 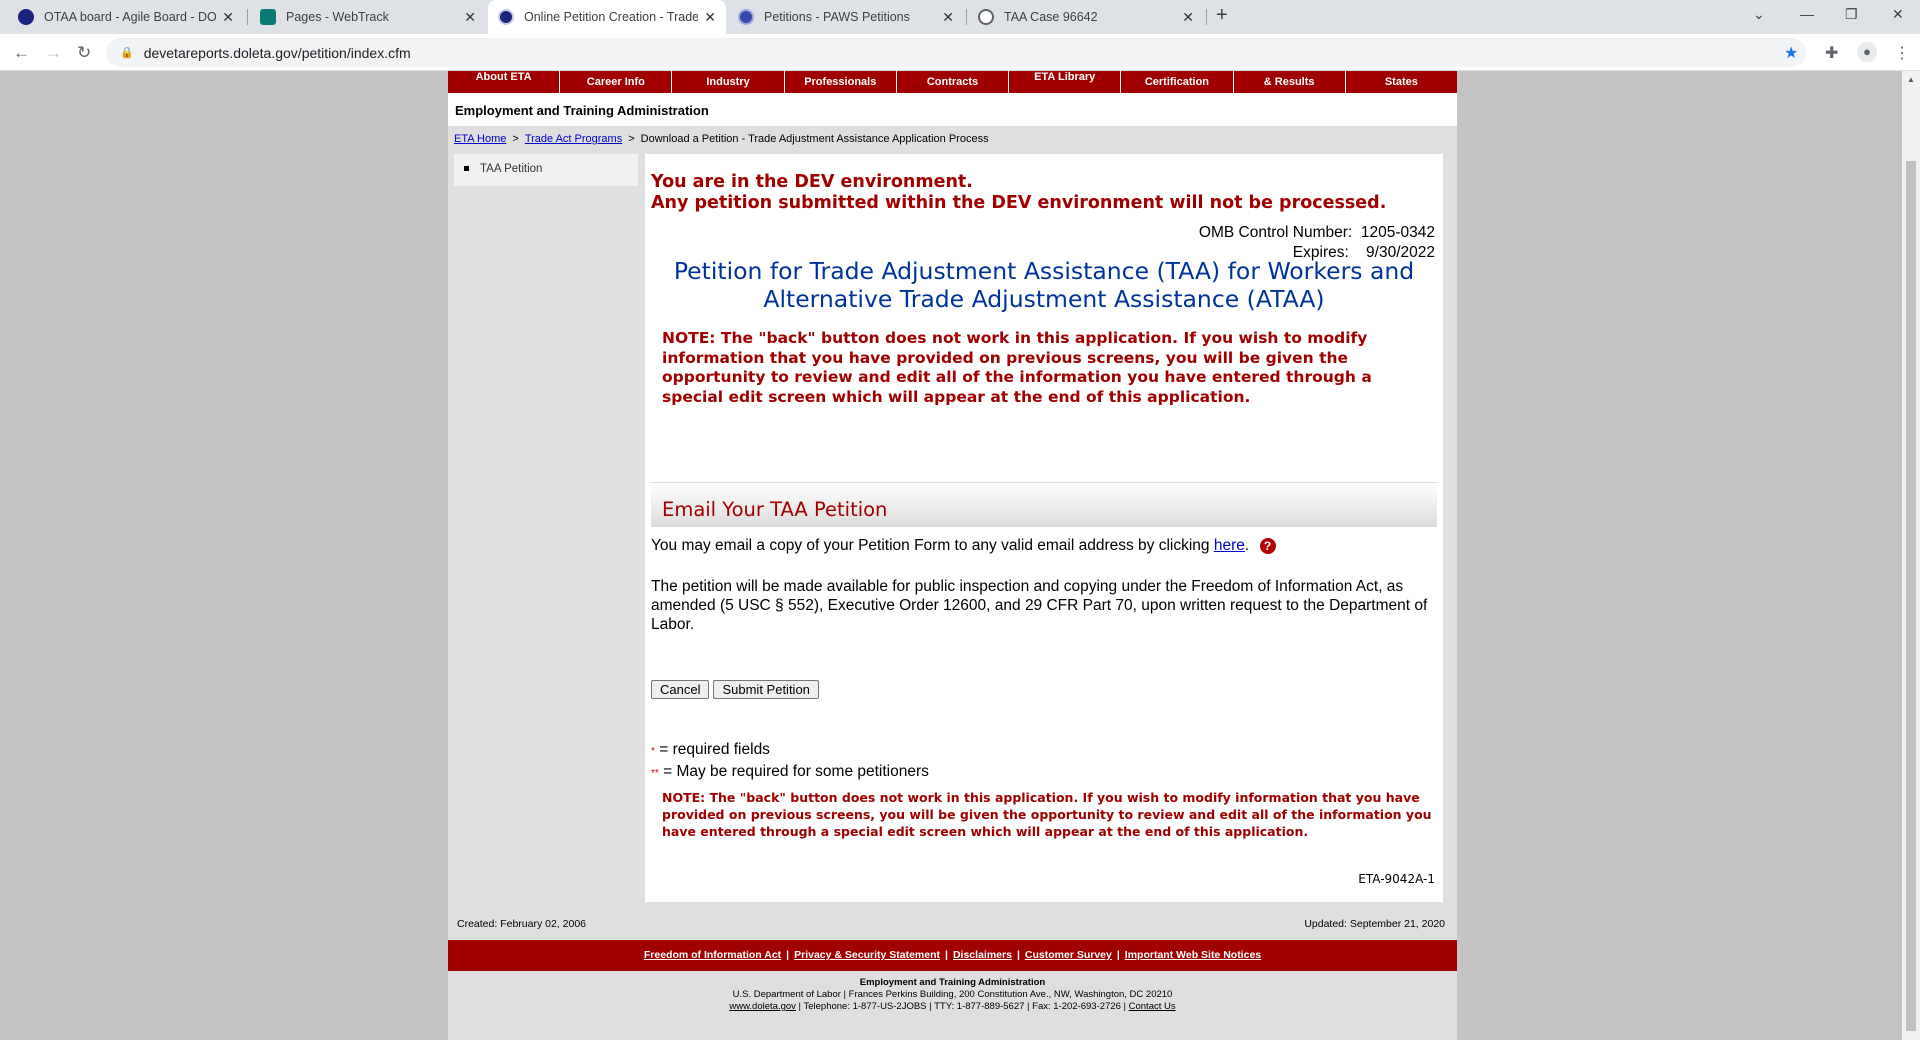 What do you see at coordinates (1044, 505) in the screenshot?
I see `email-section-header: Email Your TAA Petition` at bounding box center [1044, 505].